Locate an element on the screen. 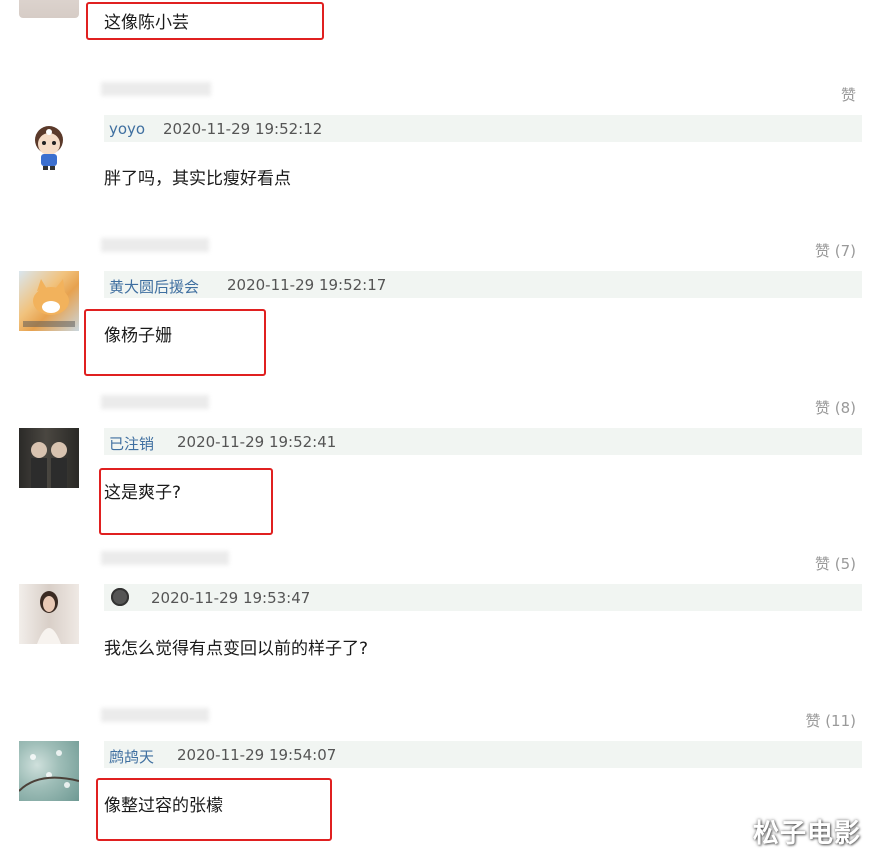  timestamp: 2020-11-29 19:53:47 is located at coordinates (231, 598).